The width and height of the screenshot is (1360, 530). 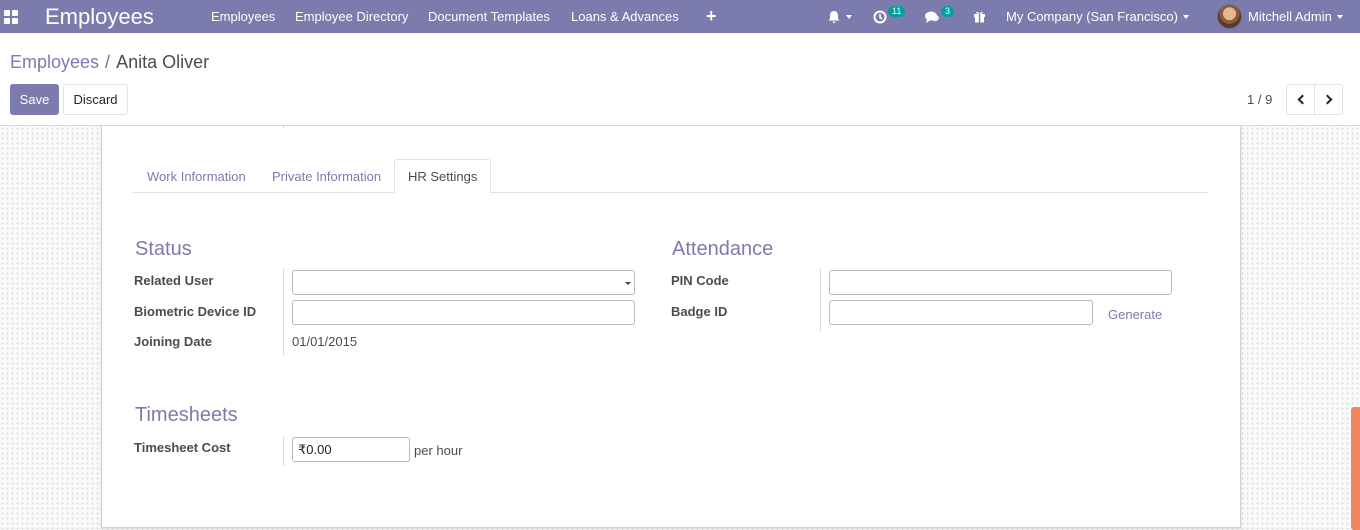 What do you see at coordinates (182, 447) in the screenshot?
I see `timesheet-cost-label: Timesheet Cost` at bounding box center [182, 447].